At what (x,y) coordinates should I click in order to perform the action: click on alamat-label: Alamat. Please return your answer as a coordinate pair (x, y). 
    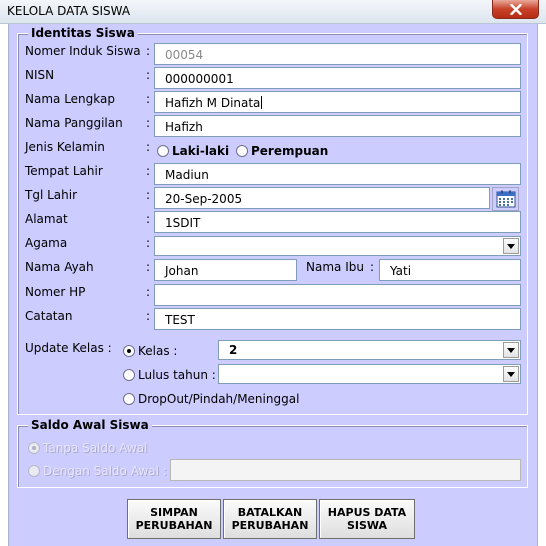
    Looking at the image, I should click on (46, 219).